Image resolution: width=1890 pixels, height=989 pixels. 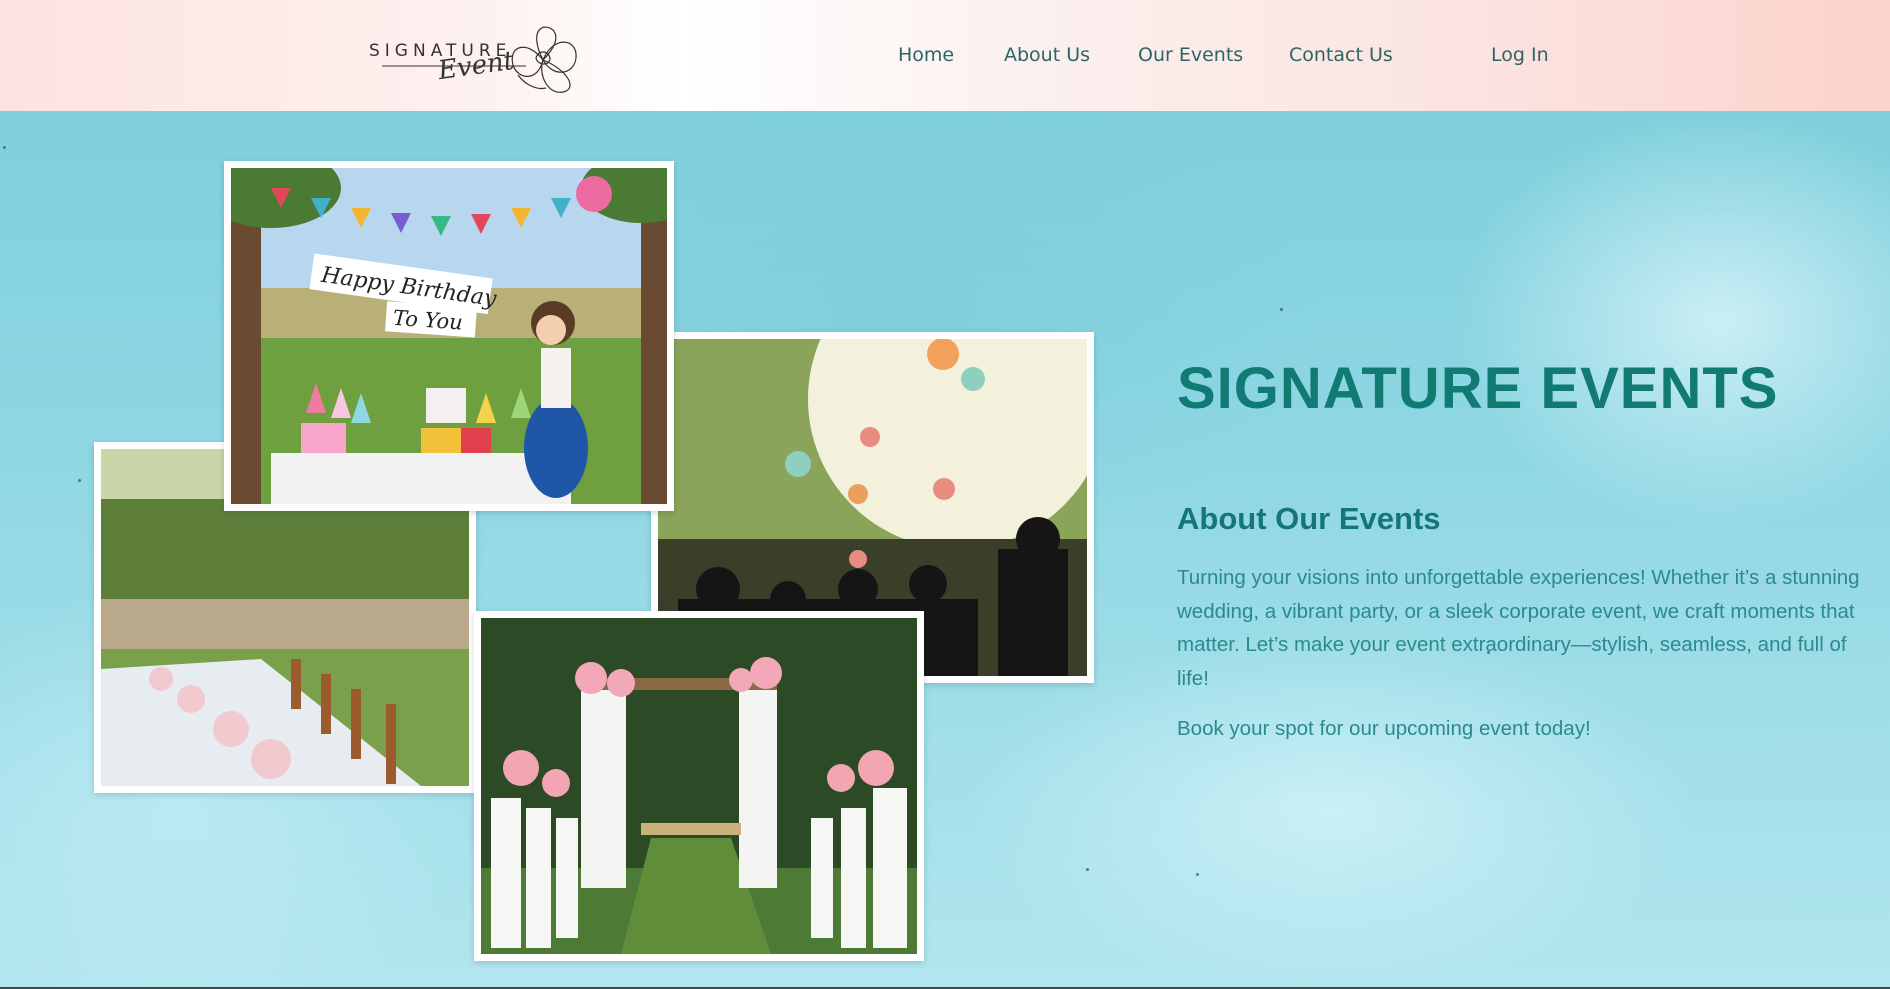 I want to click on nav-home: Home, so click(x=926, y=55).